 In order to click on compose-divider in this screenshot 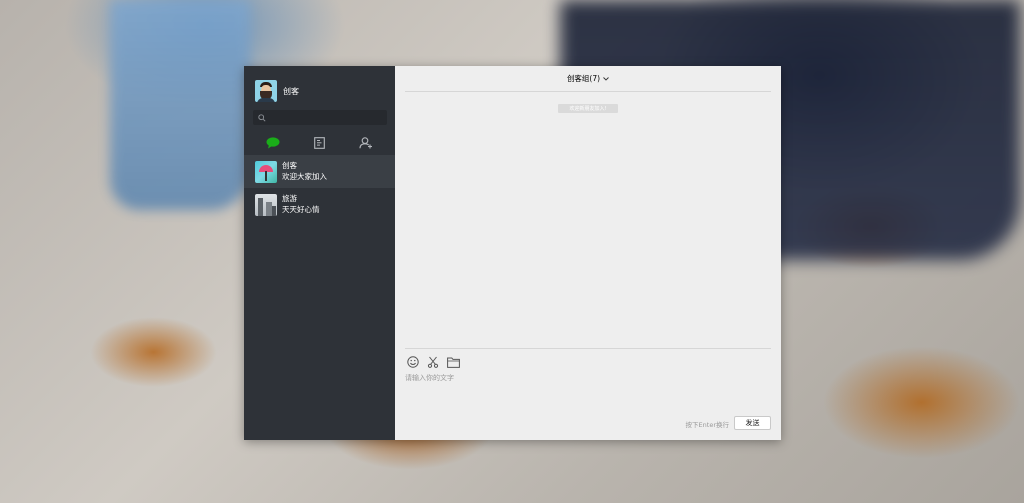, I will do `click(588, 348)`.